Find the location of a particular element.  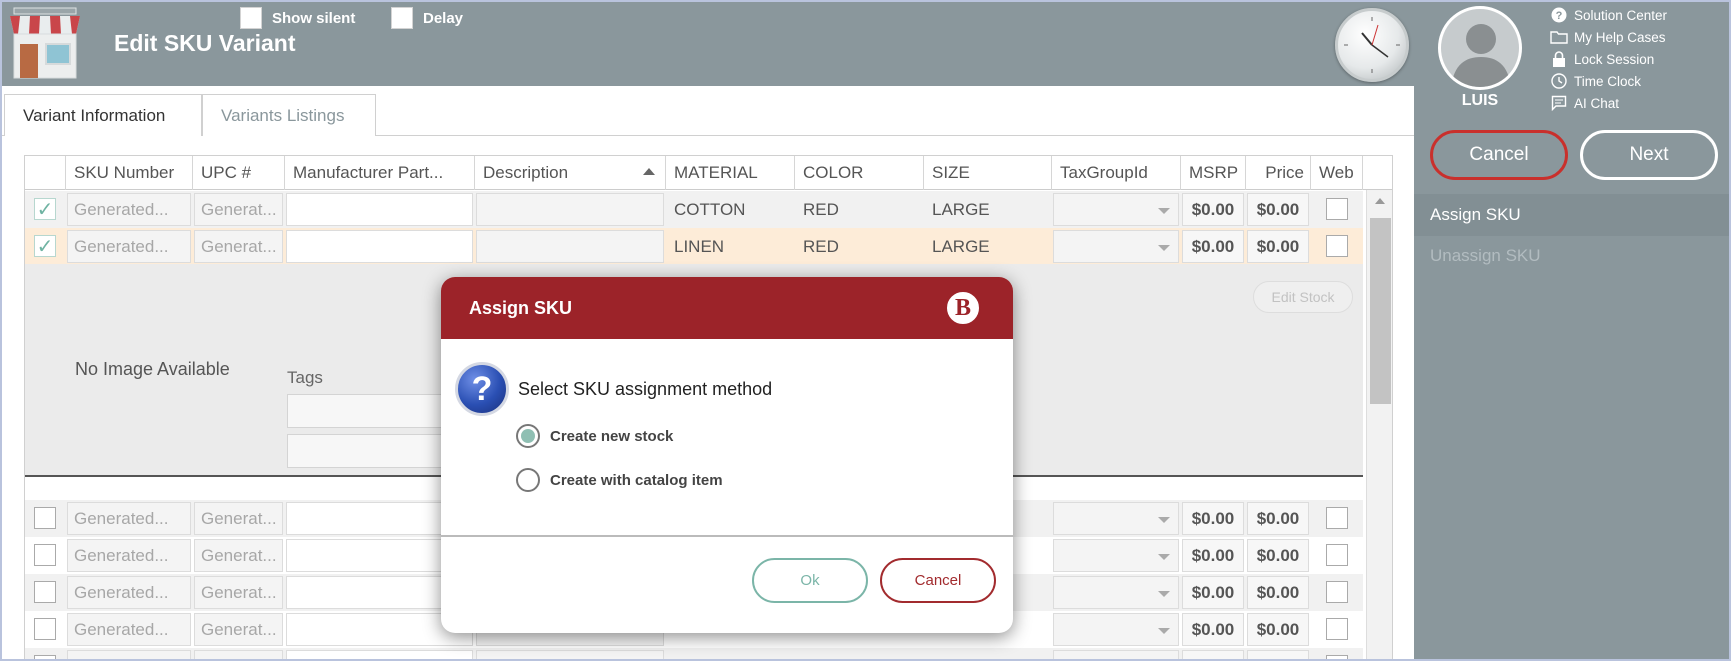

header-taxgroupid: TaxGroupId is located at coordinates (1116, 173).